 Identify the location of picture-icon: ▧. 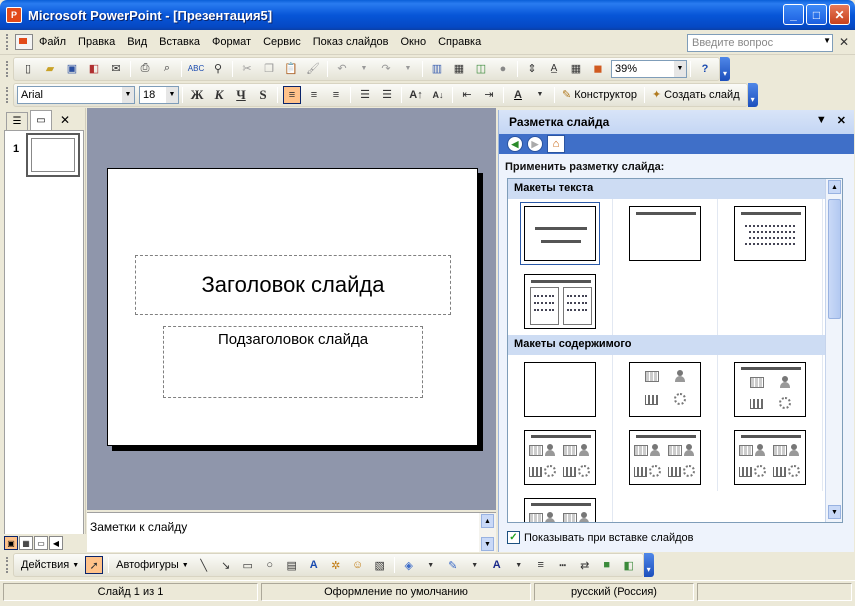
(380, 565).